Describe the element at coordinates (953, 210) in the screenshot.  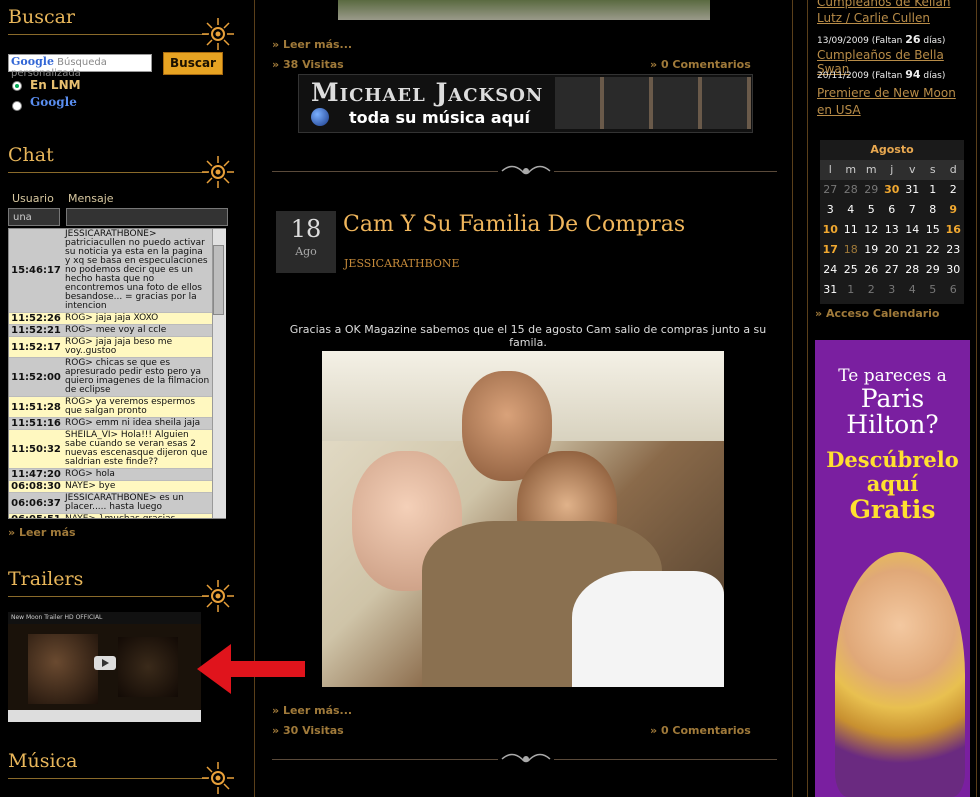
I see `calendar-day: 9` at that location.